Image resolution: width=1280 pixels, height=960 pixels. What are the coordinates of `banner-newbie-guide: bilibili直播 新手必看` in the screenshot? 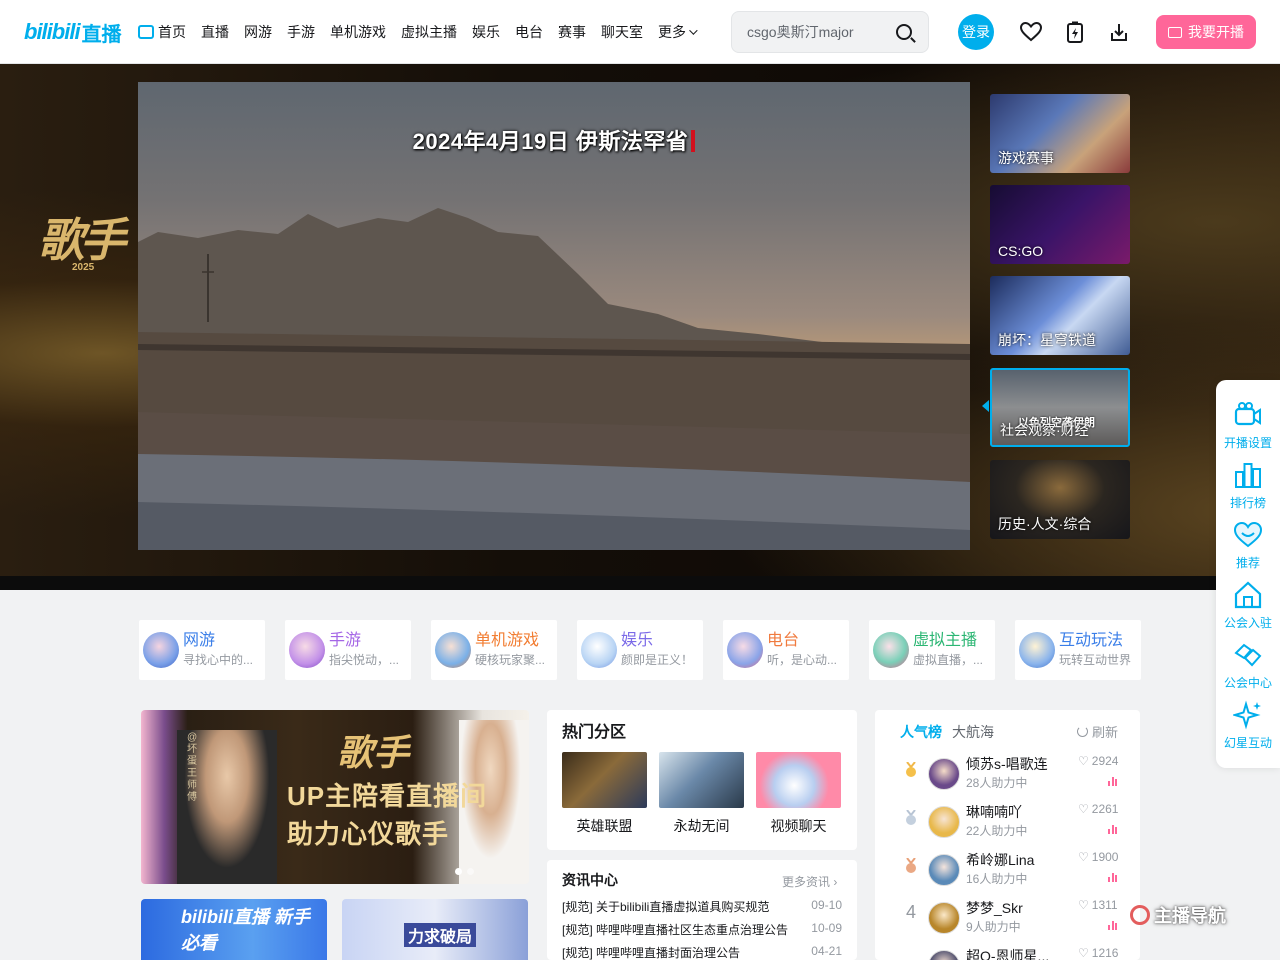 It's located at (234, 929).